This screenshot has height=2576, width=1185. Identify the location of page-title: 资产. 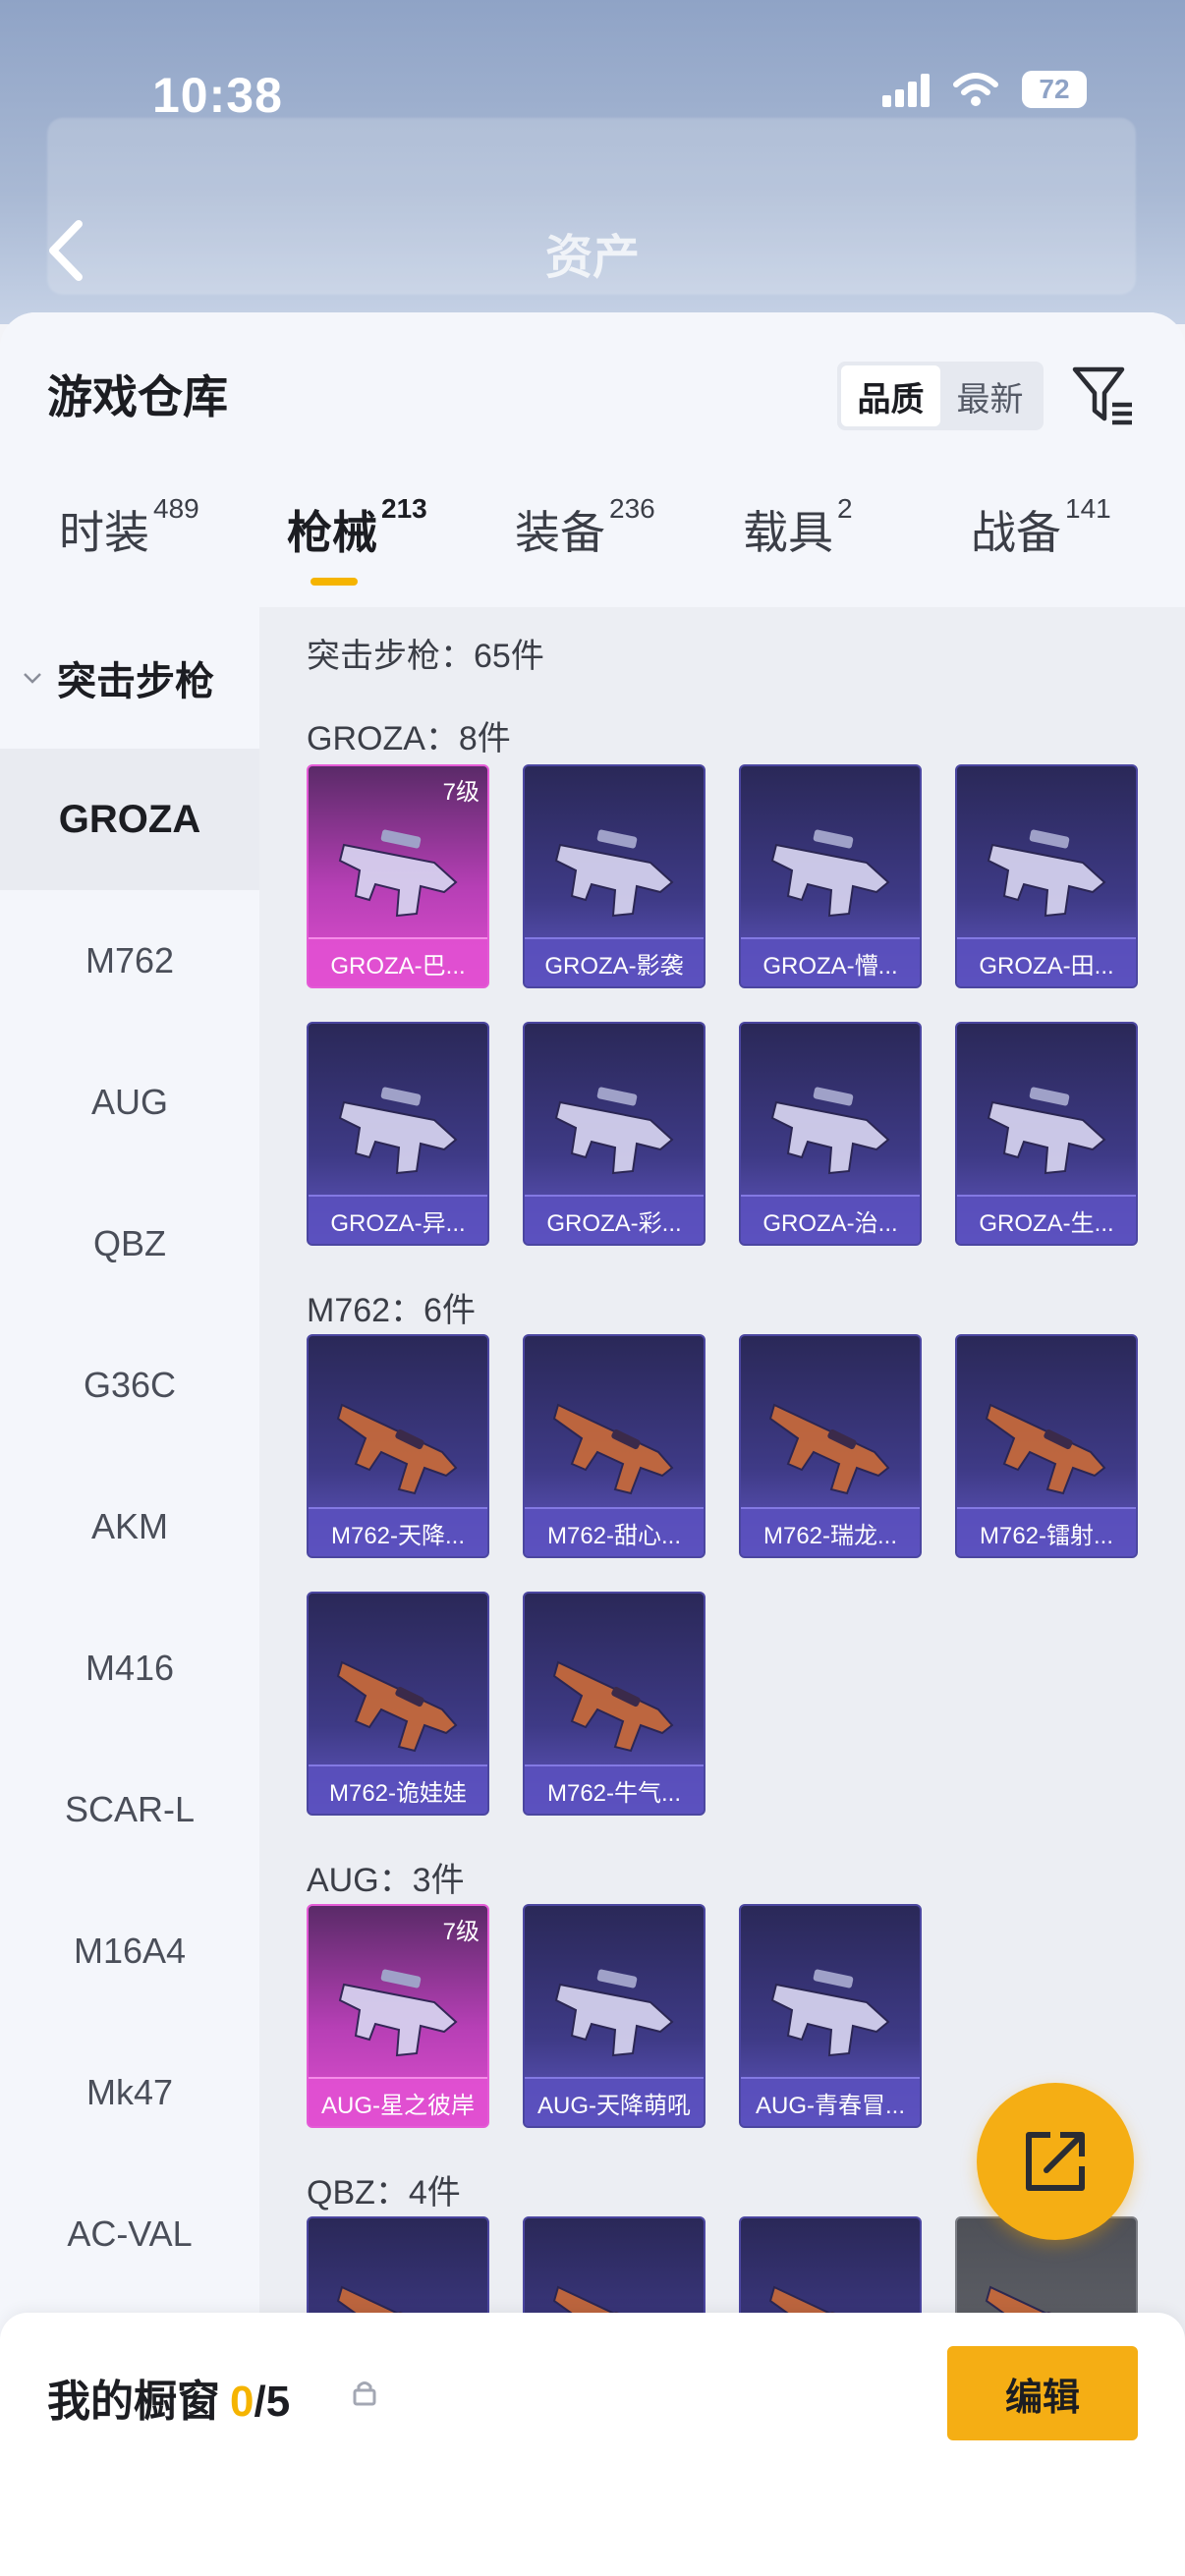
(592, 258).